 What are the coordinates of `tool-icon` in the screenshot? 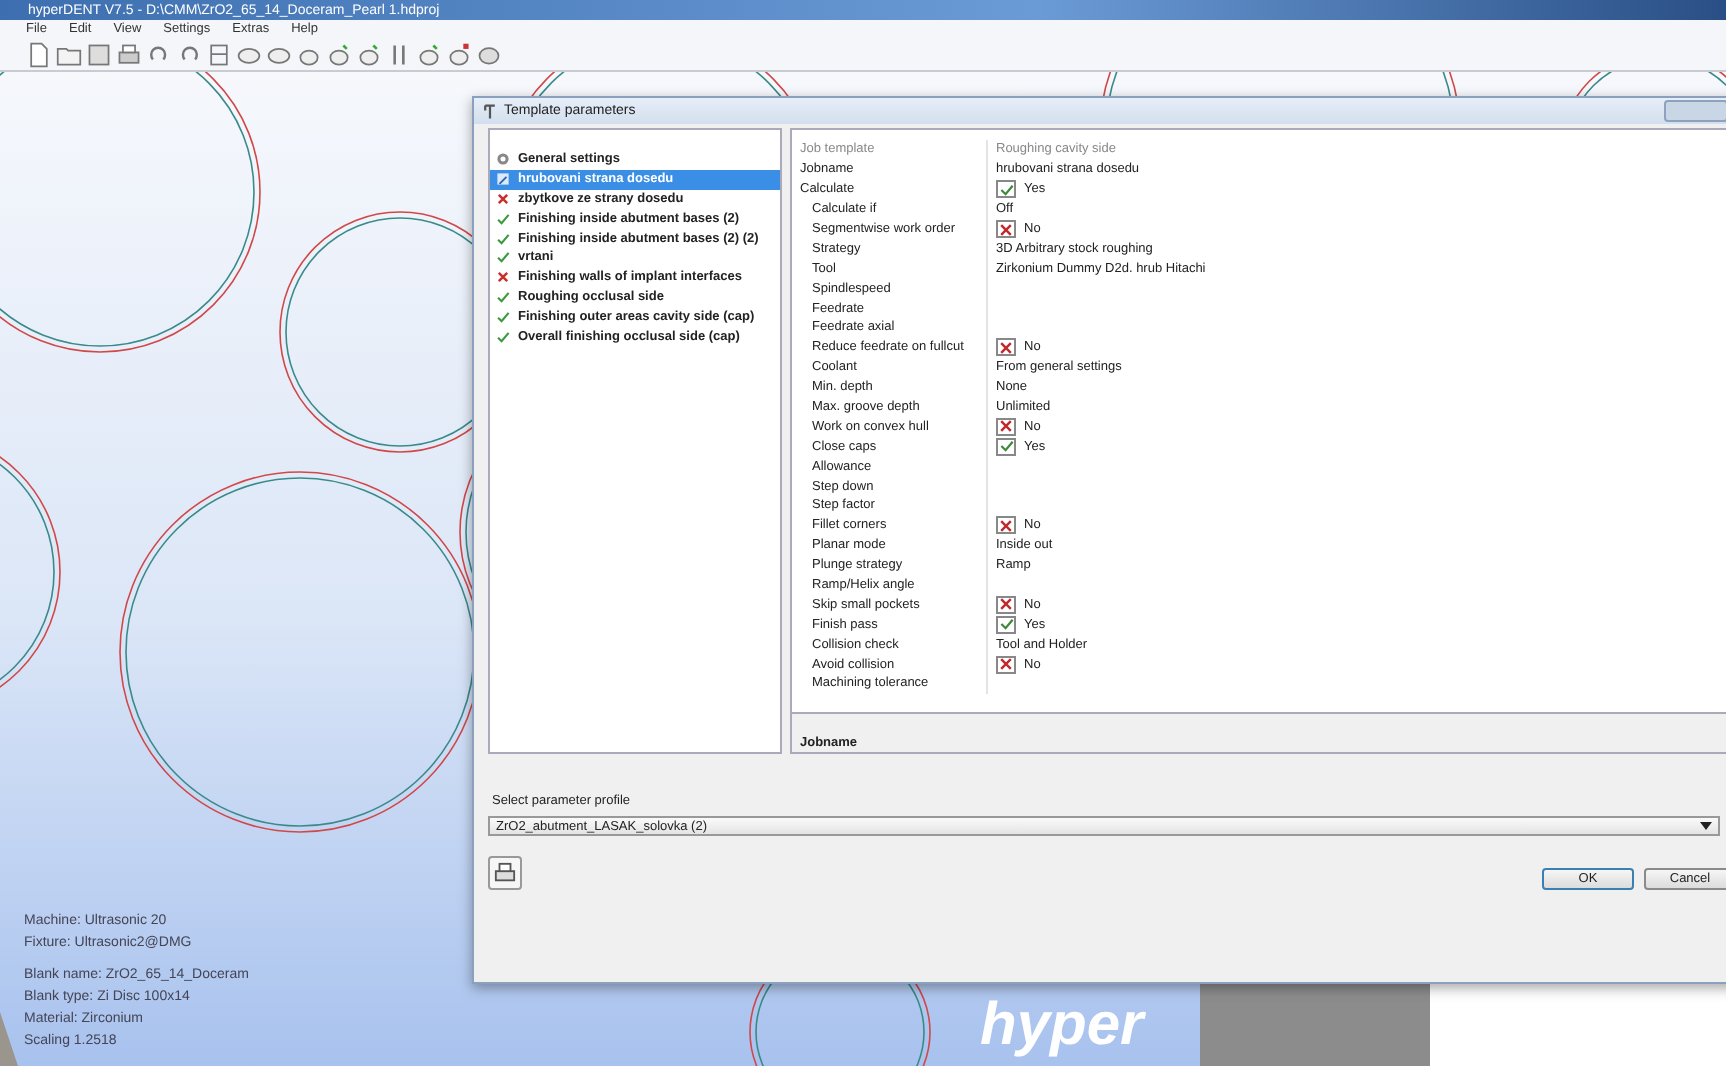 It's located at (490, 111).